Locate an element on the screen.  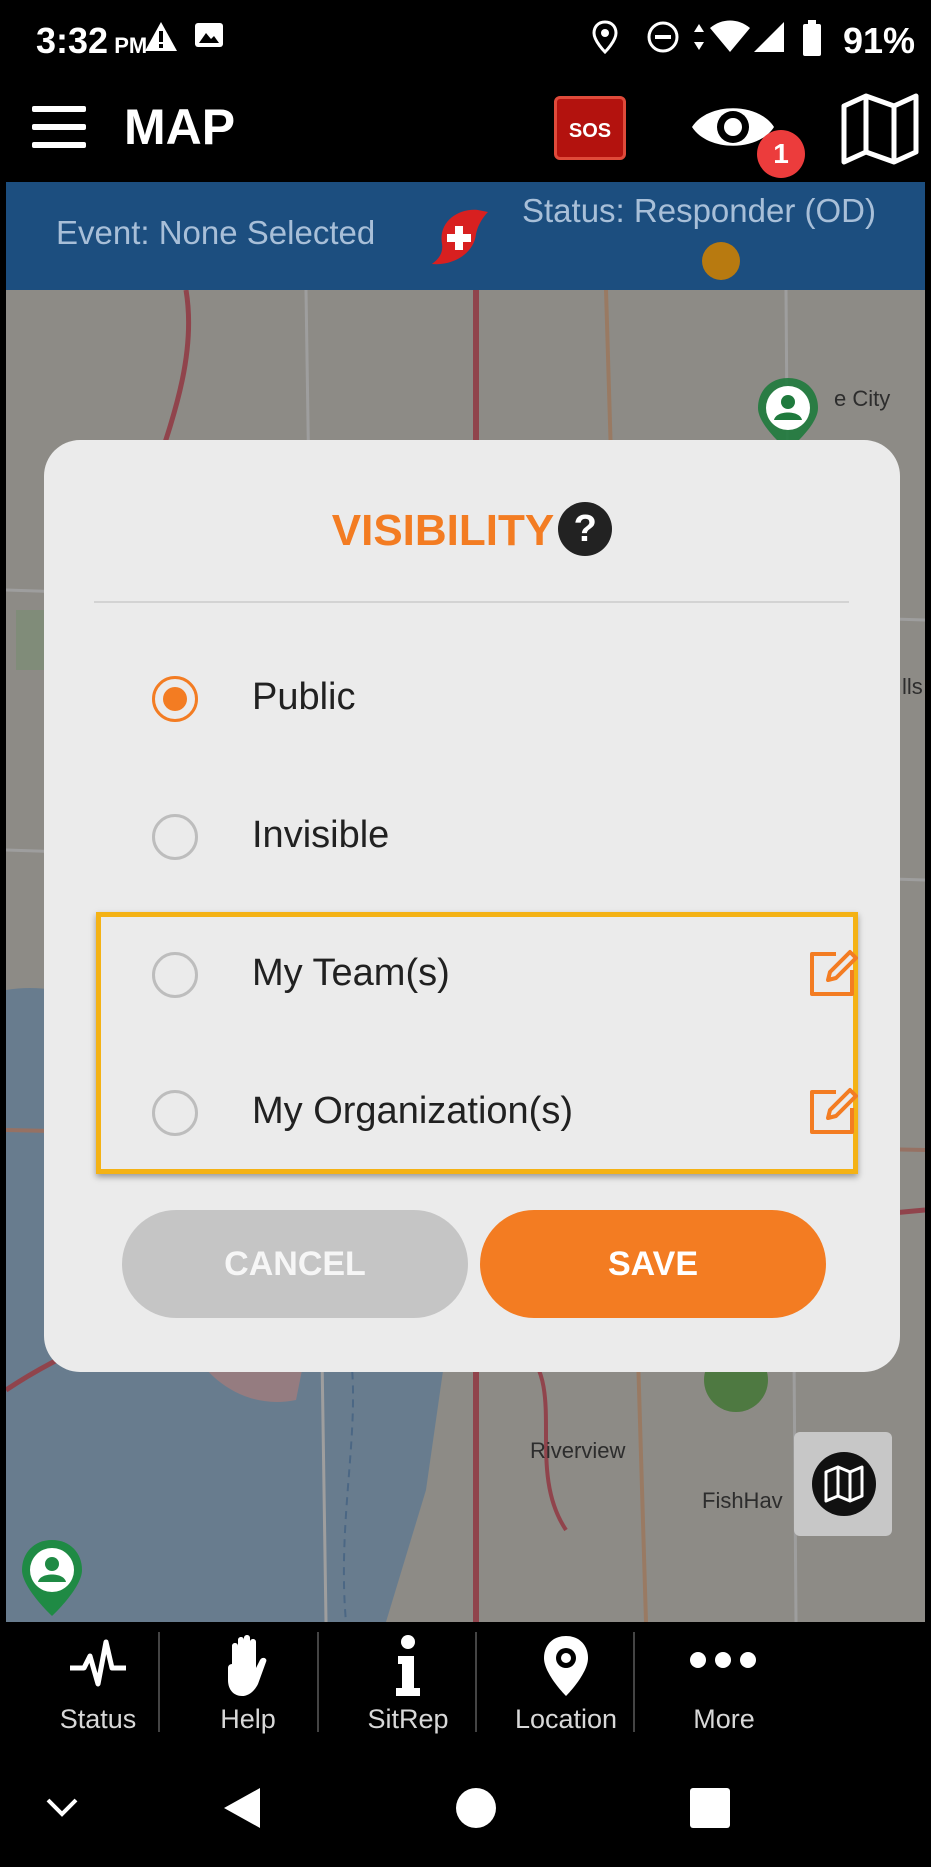
heartbeat-icon is located at coordinates (98, 1663).